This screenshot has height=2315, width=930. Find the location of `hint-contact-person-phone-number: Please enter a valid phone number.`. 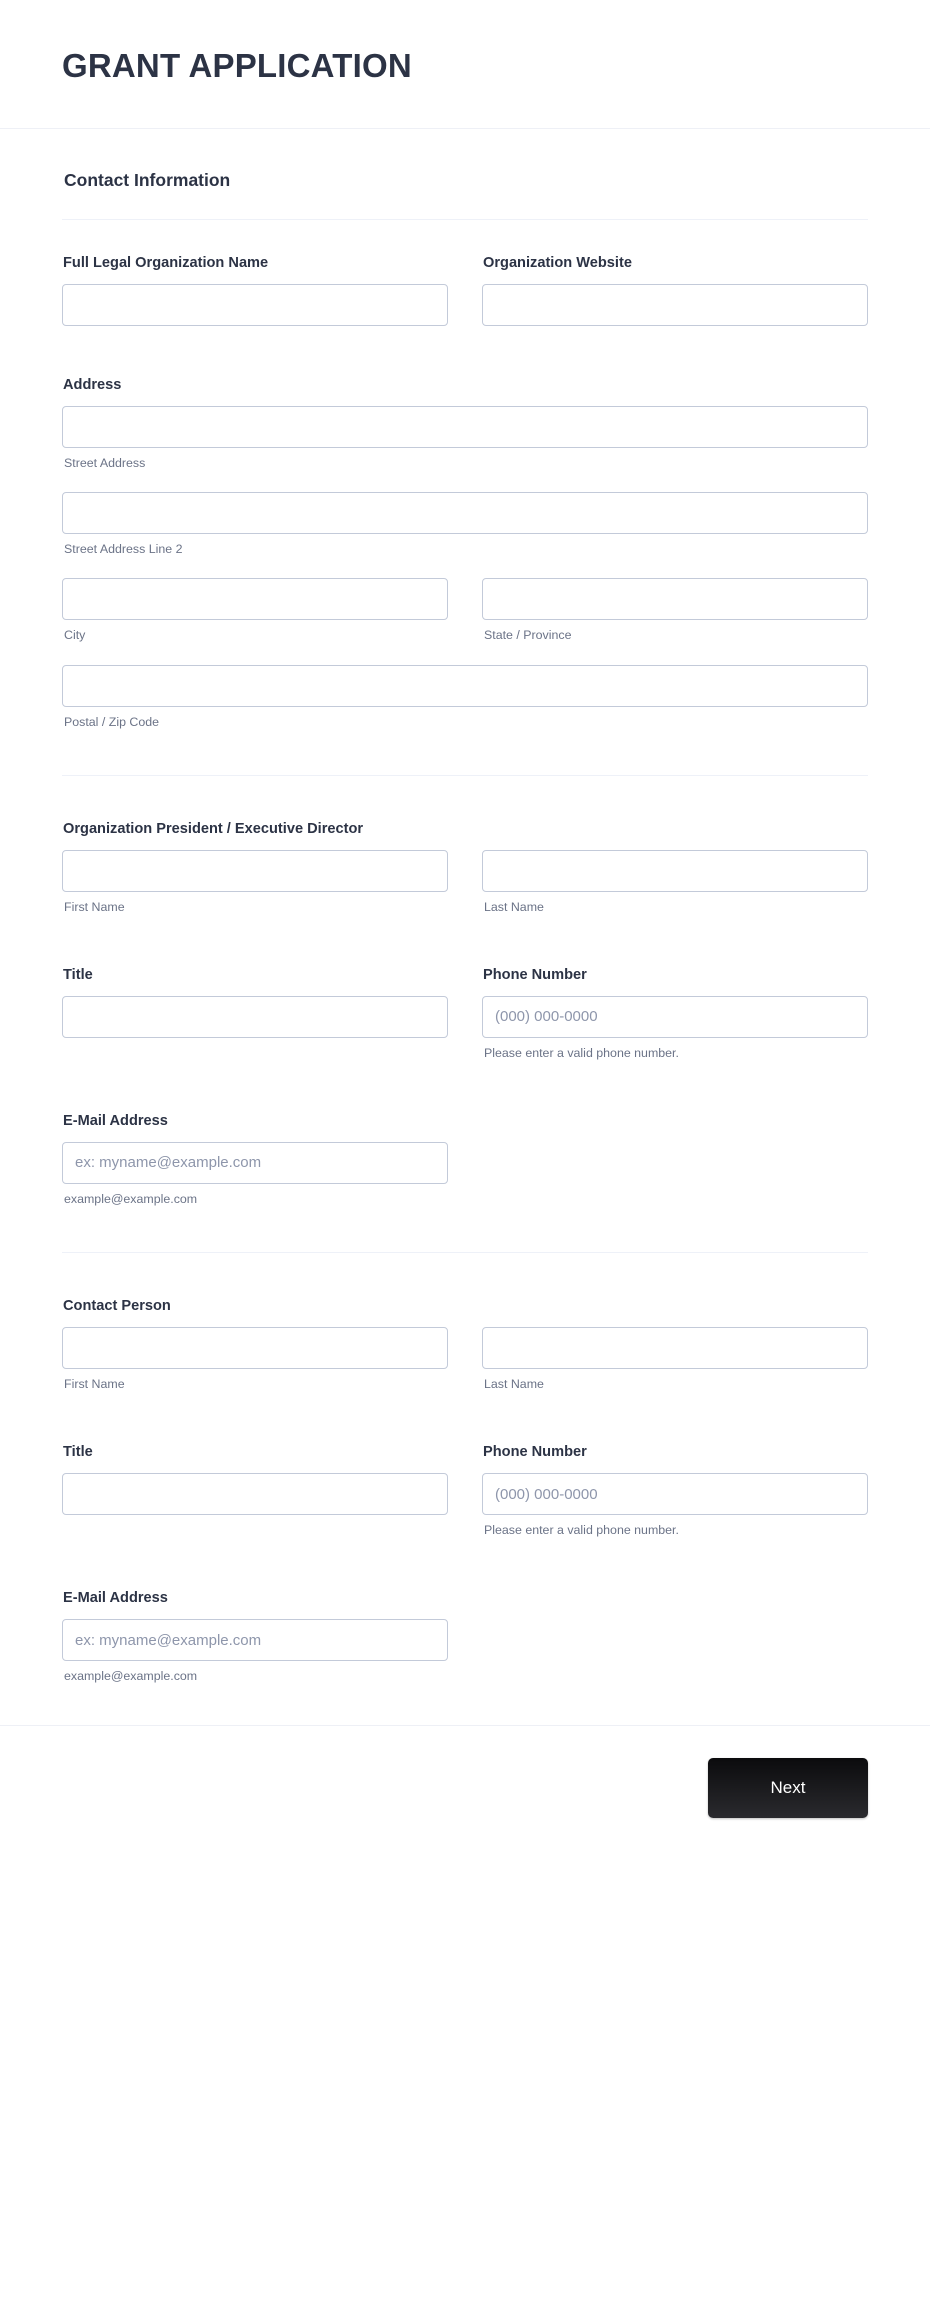

hint-contact-person-phone-number: Please enter a valid phone number. is located at coordinates (581, 1530).